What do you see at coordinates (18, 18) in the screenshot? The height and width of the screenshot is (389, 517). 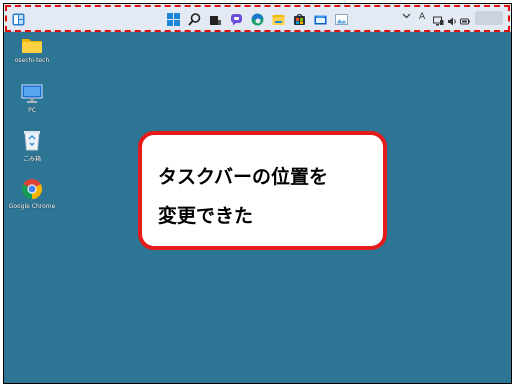 I see `widgets-icon` at bounding box center [18, 18].